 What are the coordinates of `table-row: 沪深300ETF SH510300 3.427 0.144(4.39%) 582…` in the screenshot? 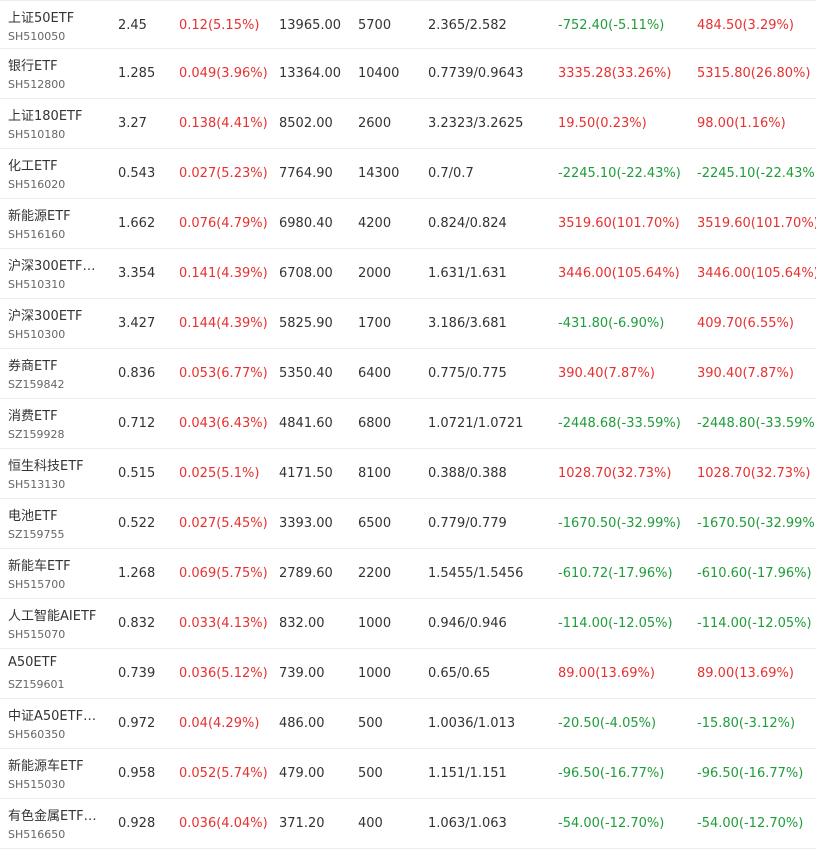 It's located at (408, 324).